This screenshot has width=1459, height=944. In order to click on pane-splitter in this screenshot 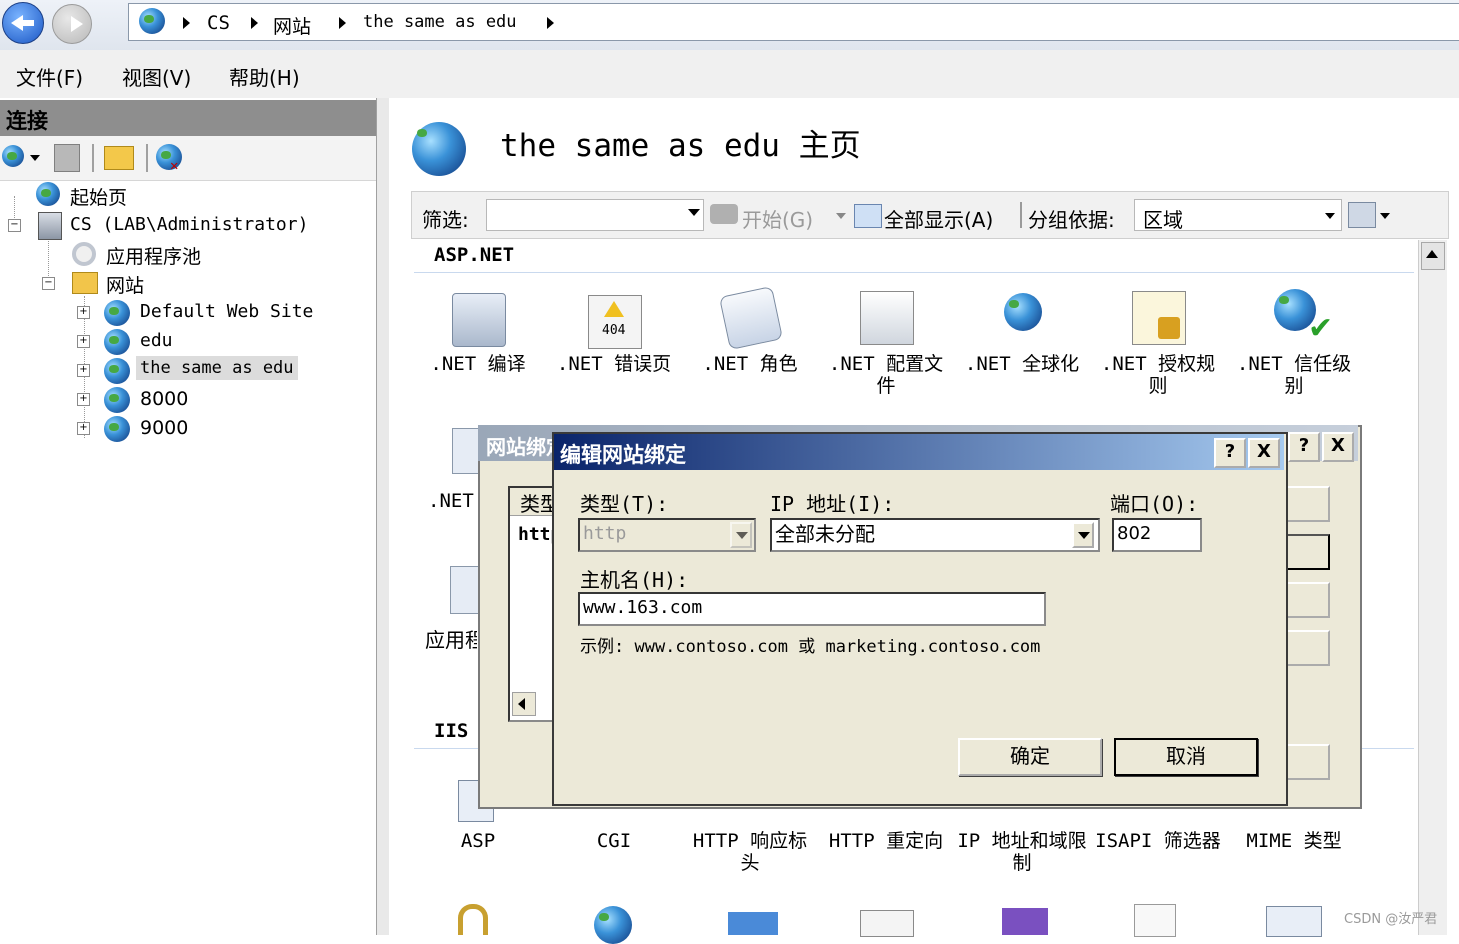, I will do `click(383, 516)`.